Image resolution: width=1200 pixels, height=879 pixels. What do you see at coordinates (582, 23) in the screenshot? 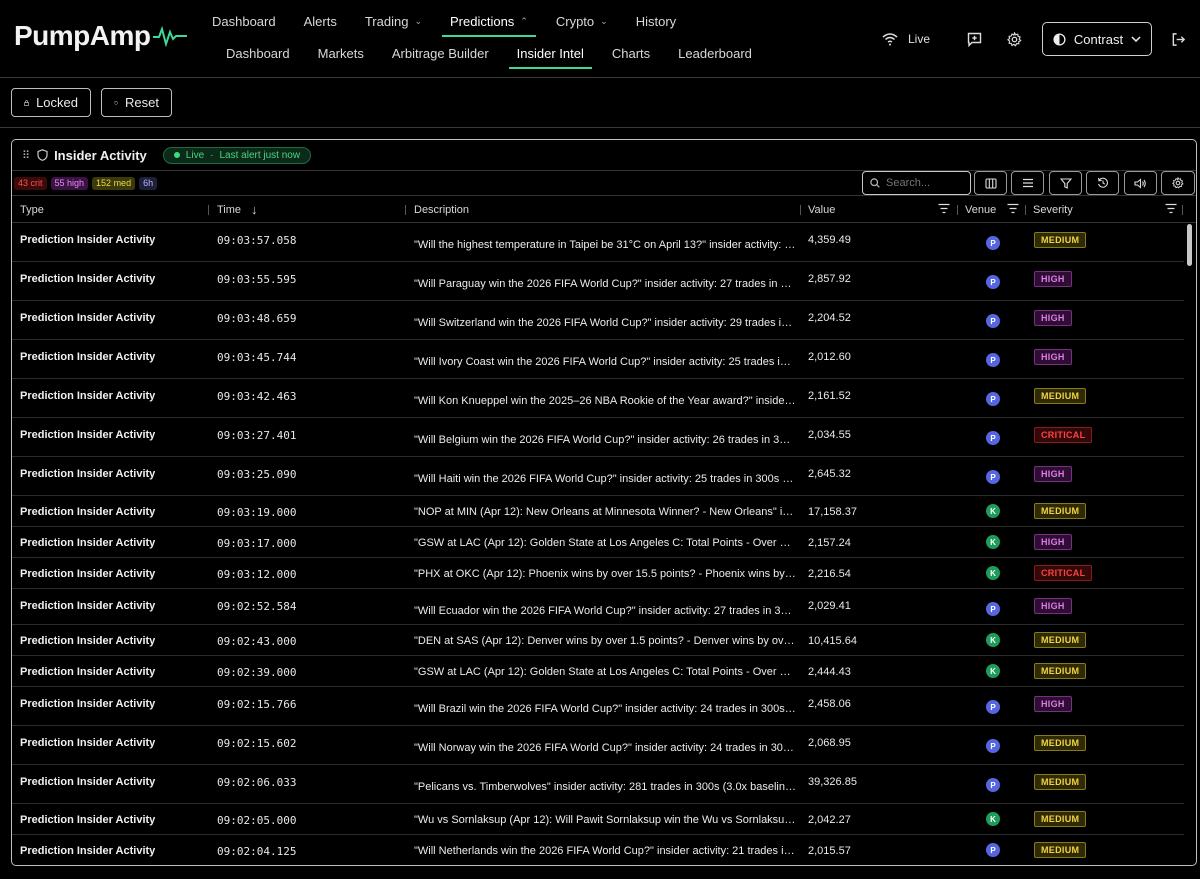
I see `nav-item-crypto: Crypto ⌄` at bounding box center [582, 23].